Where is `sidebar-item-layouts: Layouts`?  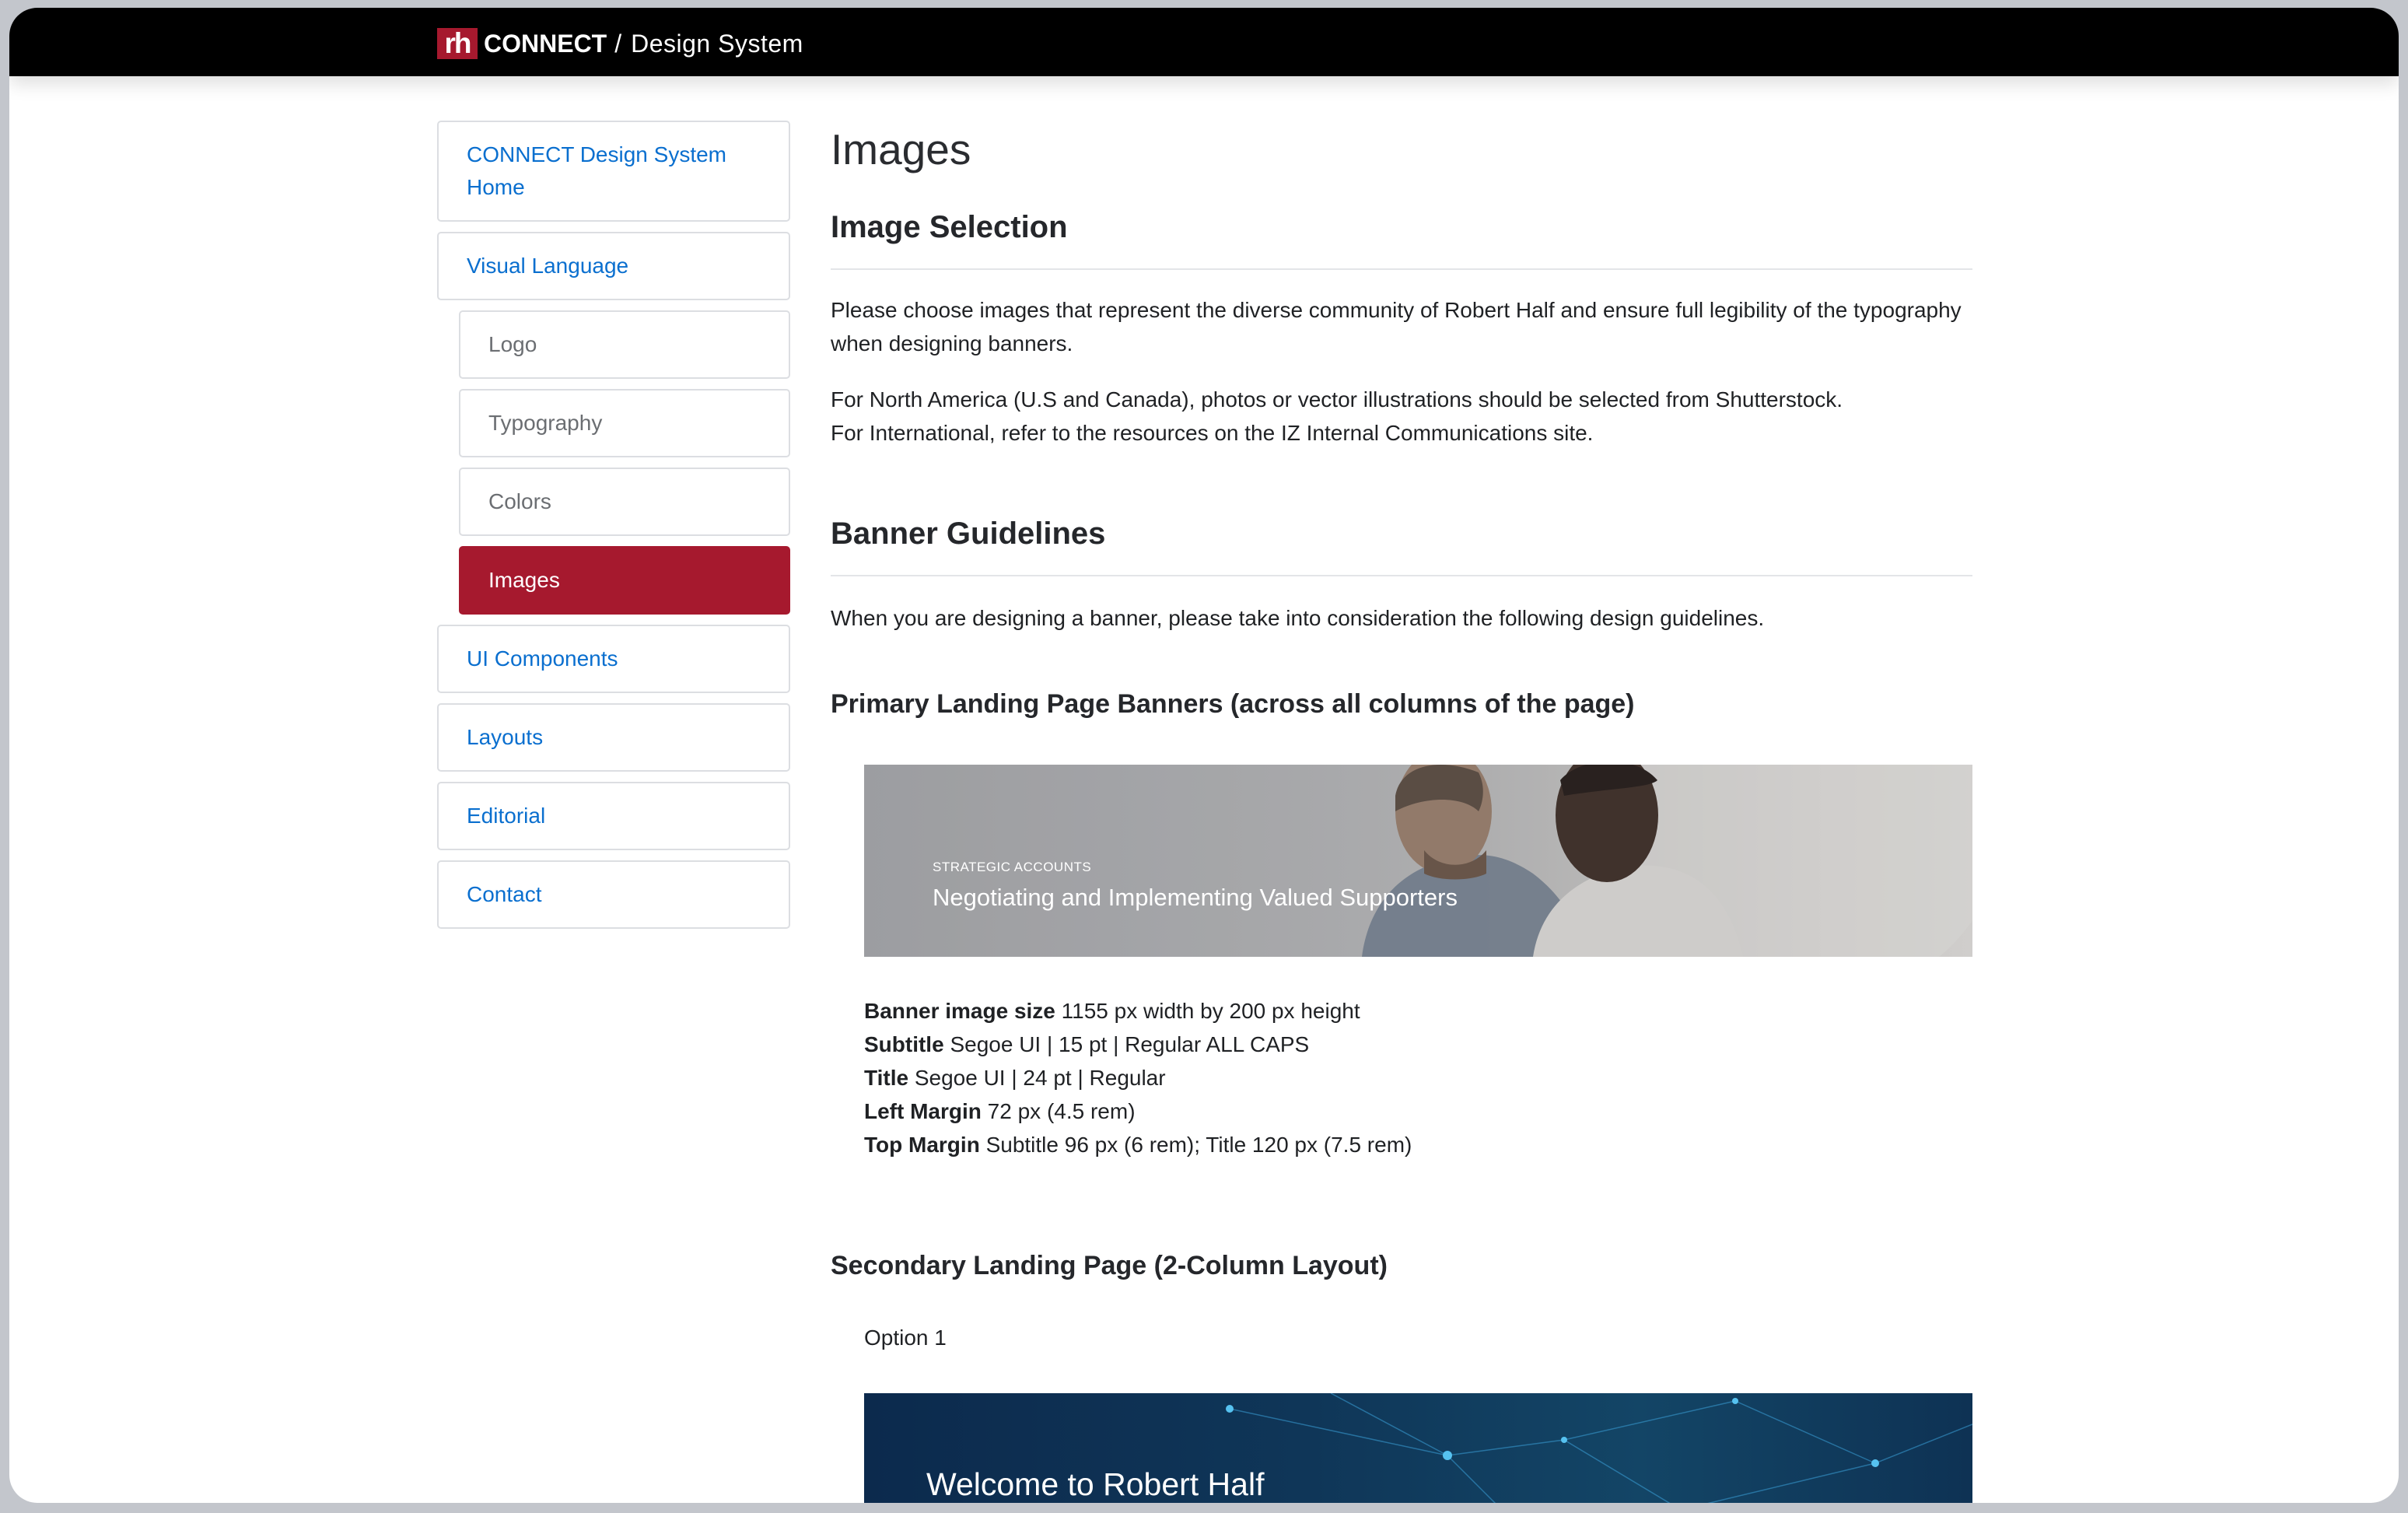
sidebar-item-layouts: Layouts is located at coordinates (613, 737).